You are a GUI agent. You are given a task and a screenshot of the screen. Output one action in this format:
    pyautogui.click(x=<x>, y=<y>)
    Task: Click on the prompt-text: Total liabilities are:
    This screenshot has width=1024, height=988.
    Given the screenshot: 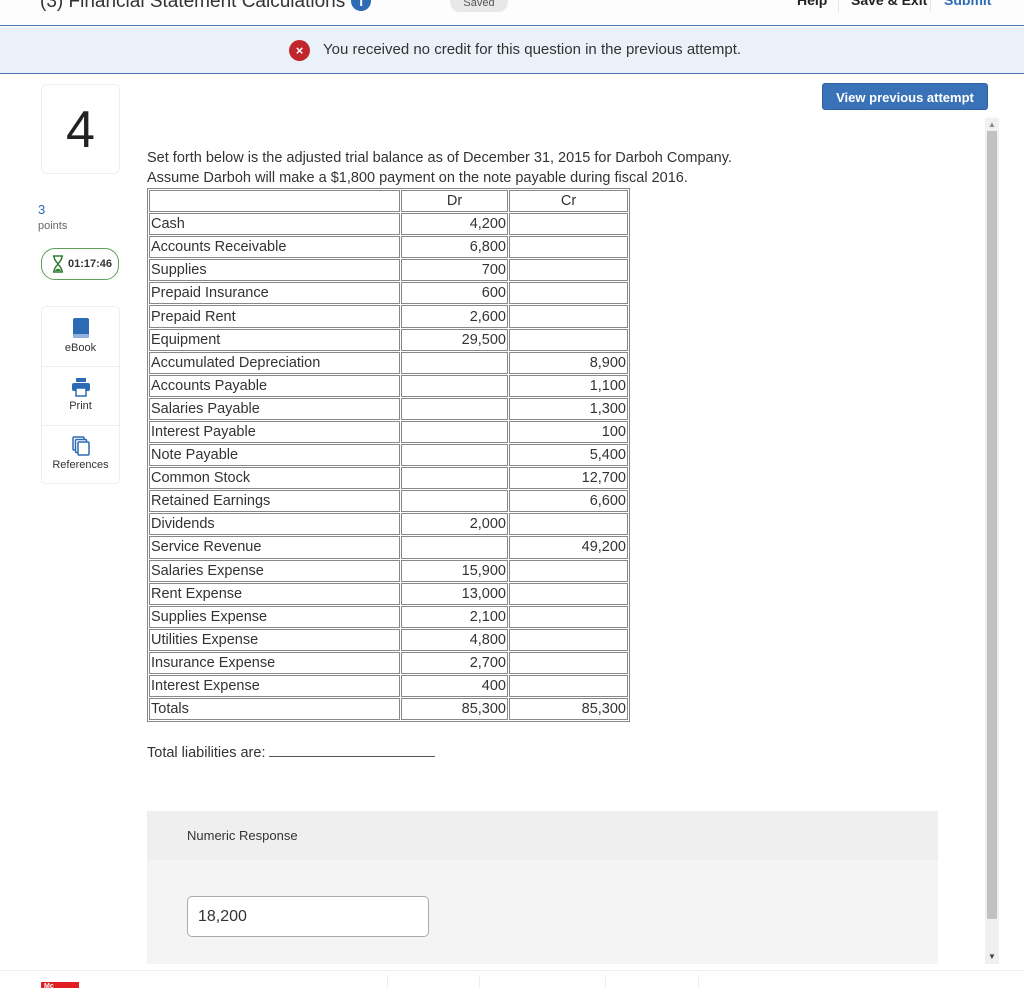 What is the action you would take?
    pyautogui.click(x=206, y=753)
    